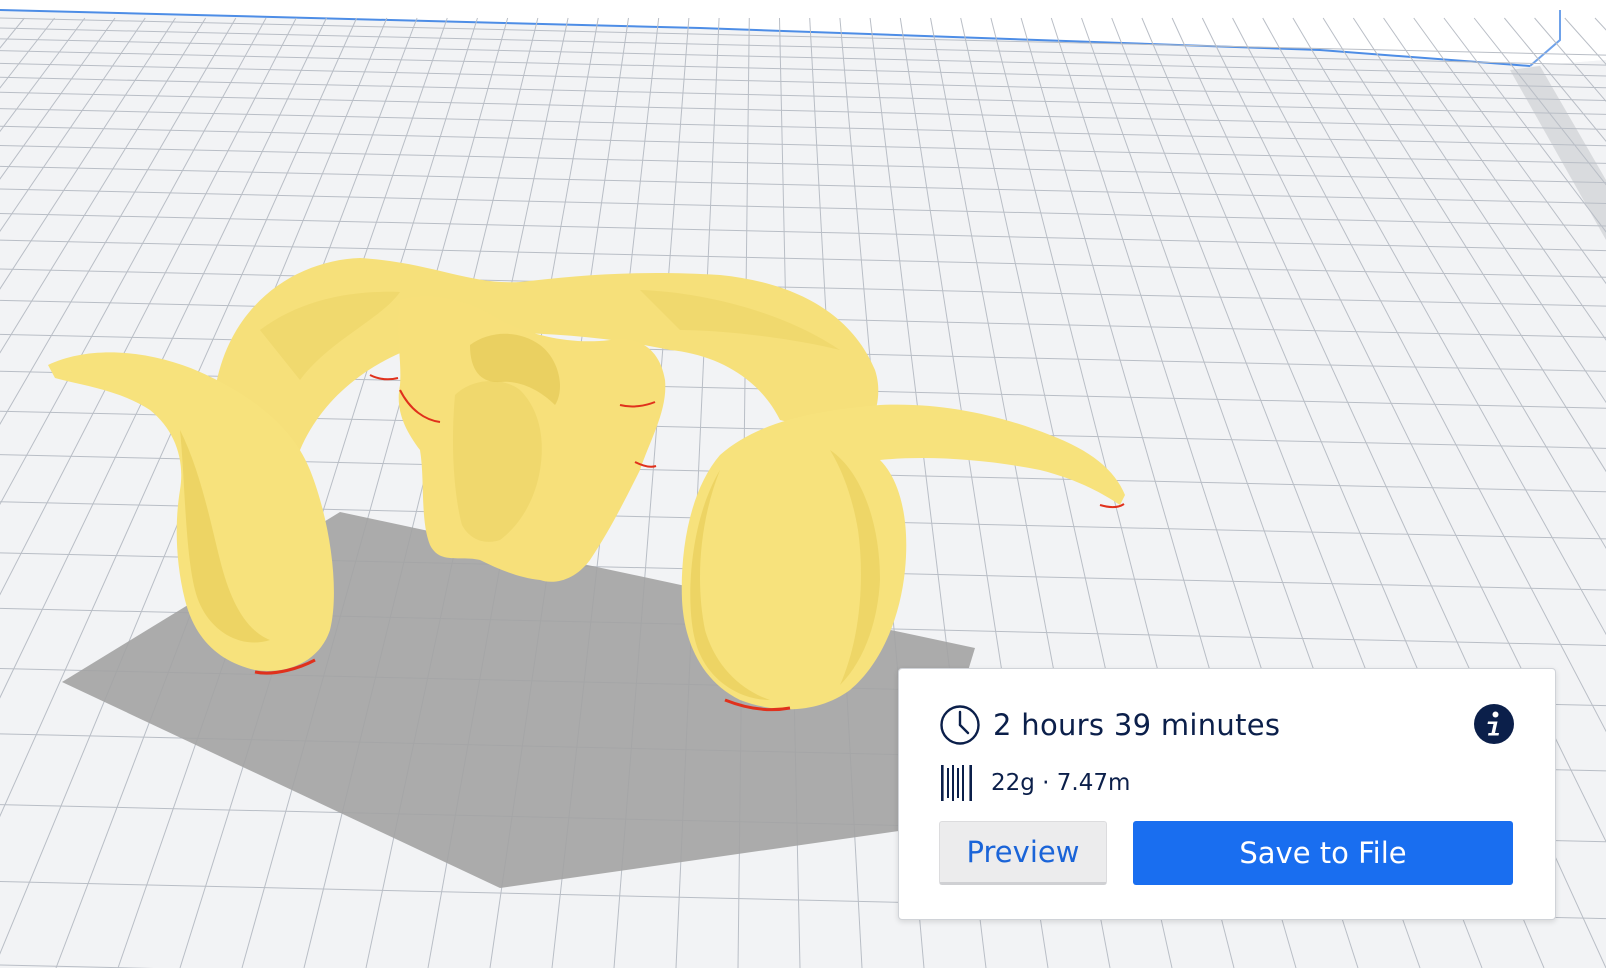 Image resolution: width=1606 pixels, height=968 pixels. What do you see at coordinates (960, 725) in the screenshot?
I see `clock-icon` at bounding box center [960, 725].